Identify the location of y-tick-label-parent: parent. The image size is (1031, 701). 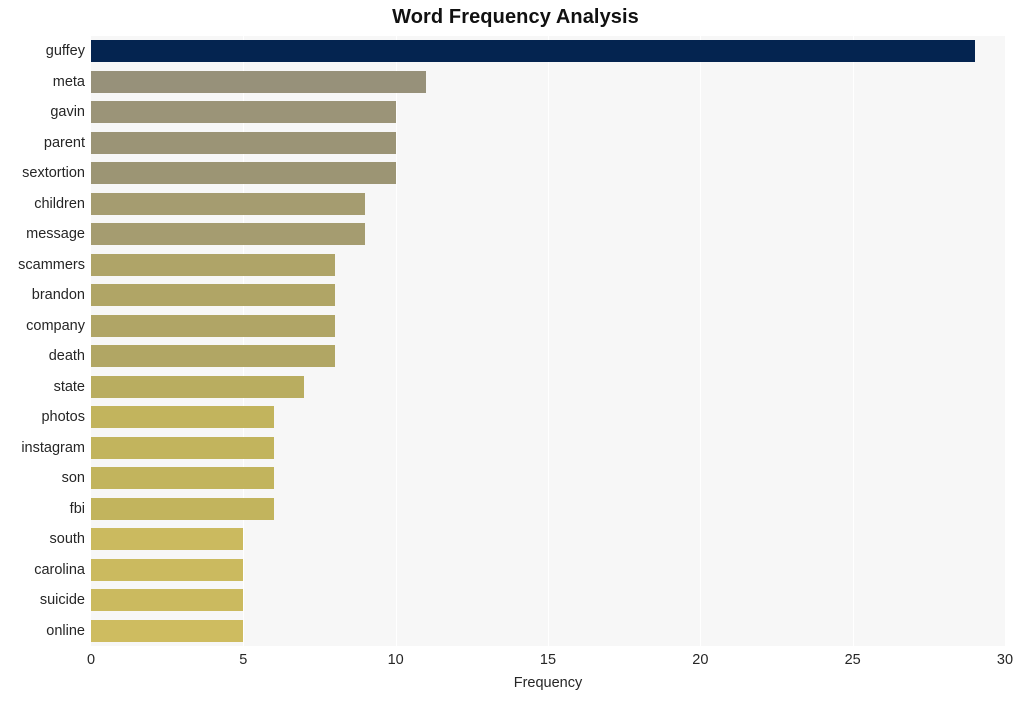
(64, 142).